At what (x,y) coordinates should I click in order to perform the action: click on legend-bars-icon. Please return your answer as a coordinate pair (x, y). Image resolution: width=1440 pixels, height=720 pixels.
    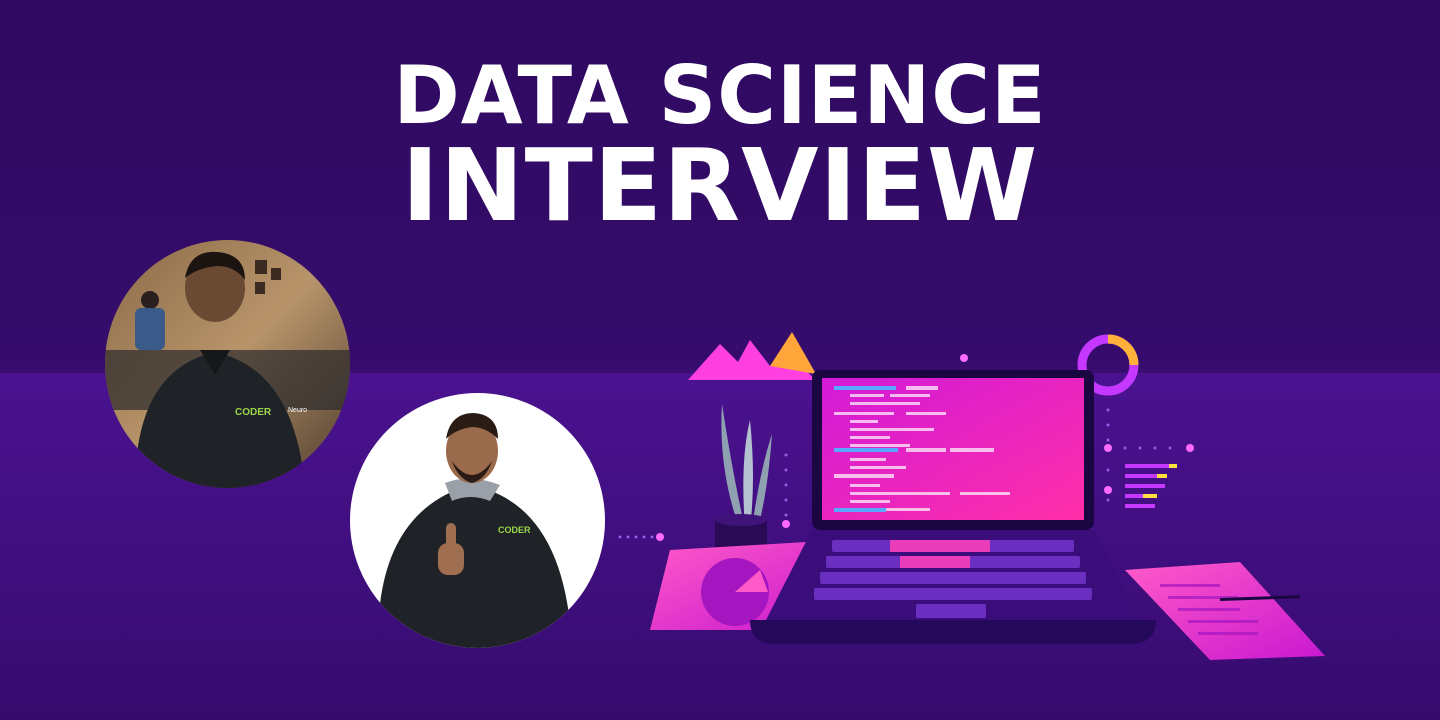
    Looking at the image, I should click on (1151, 486).